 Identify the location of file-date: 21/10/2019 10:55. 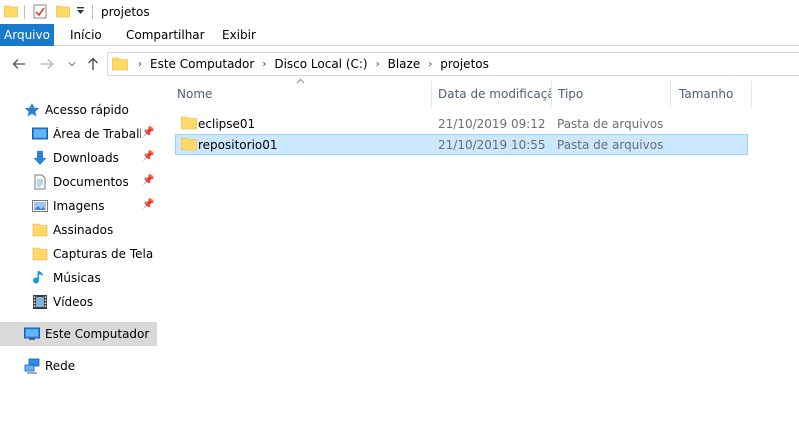
(492, 145).